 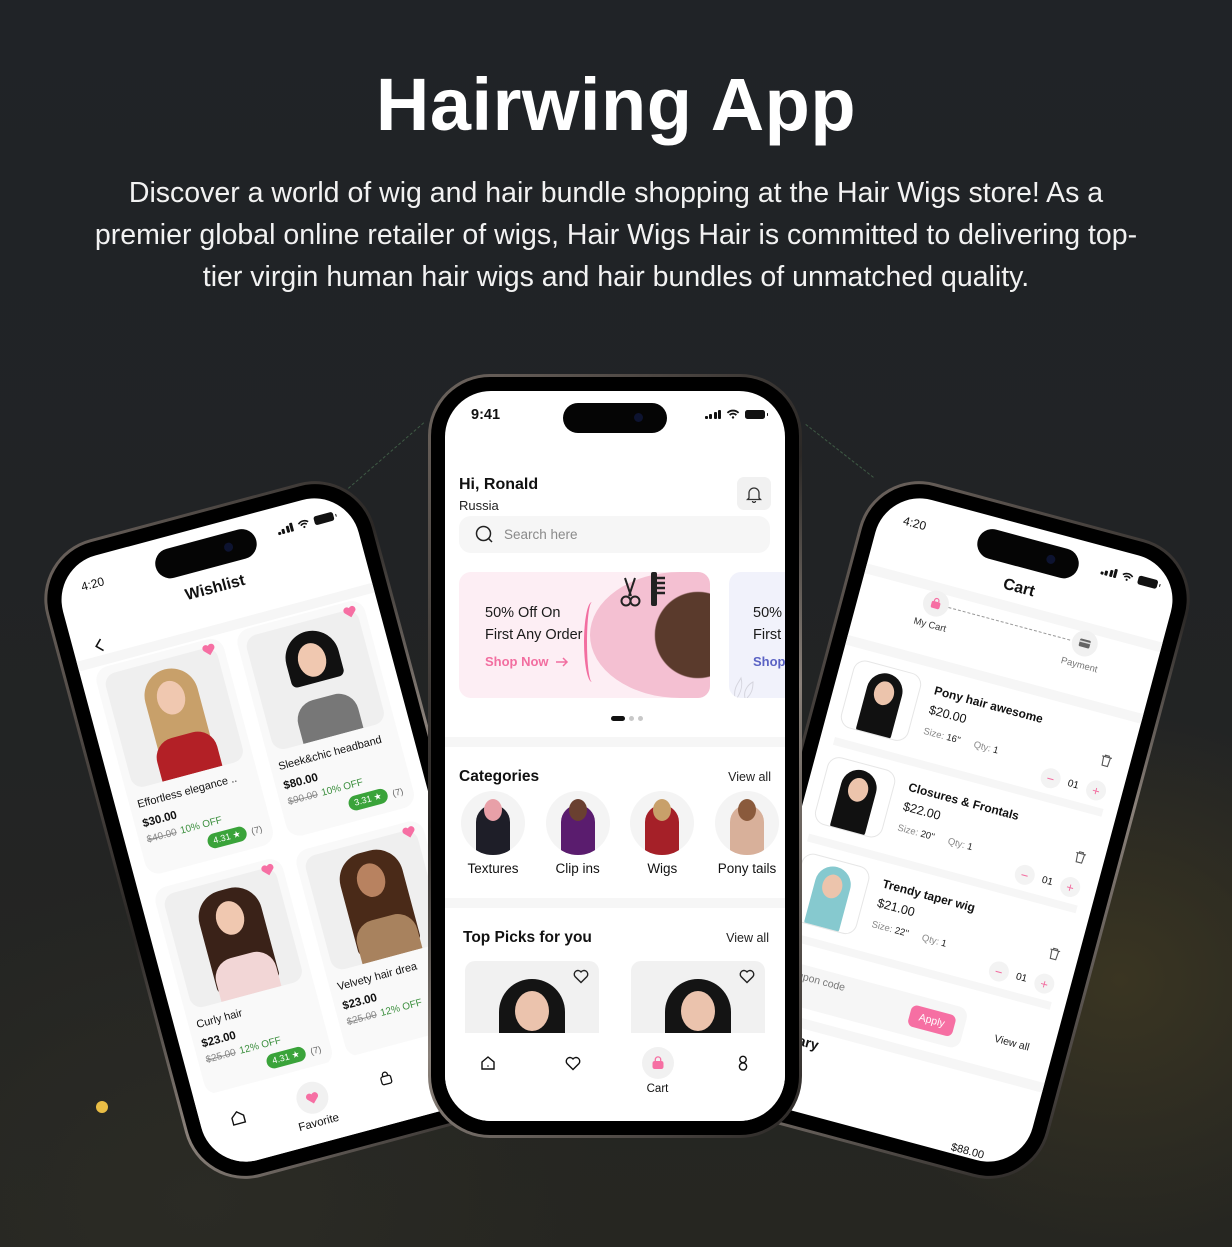 What do you see at coordinates (303, 798) in the screenshot?
I see `old-price: $90.00` at bounding box center [303, 798].